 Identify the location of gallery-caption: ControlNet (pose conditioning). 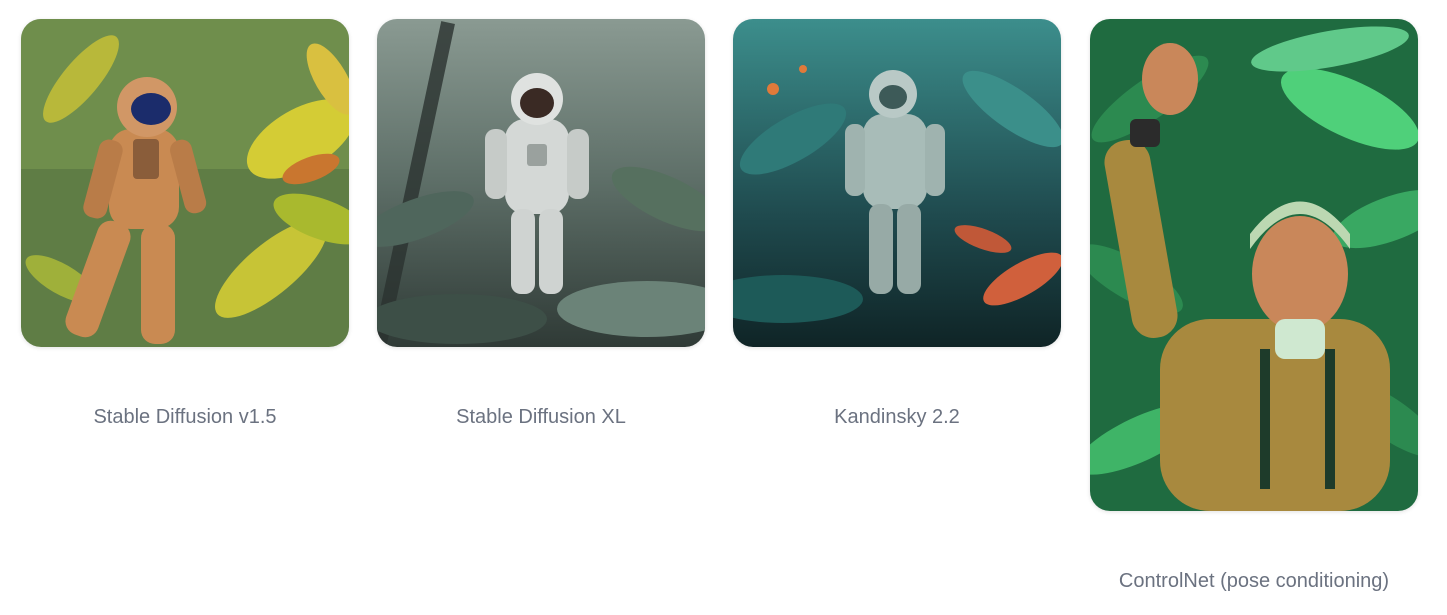
(1254, 581).